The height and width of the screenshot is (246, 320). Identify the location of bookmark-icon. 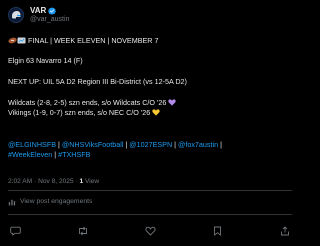
(217, 231).